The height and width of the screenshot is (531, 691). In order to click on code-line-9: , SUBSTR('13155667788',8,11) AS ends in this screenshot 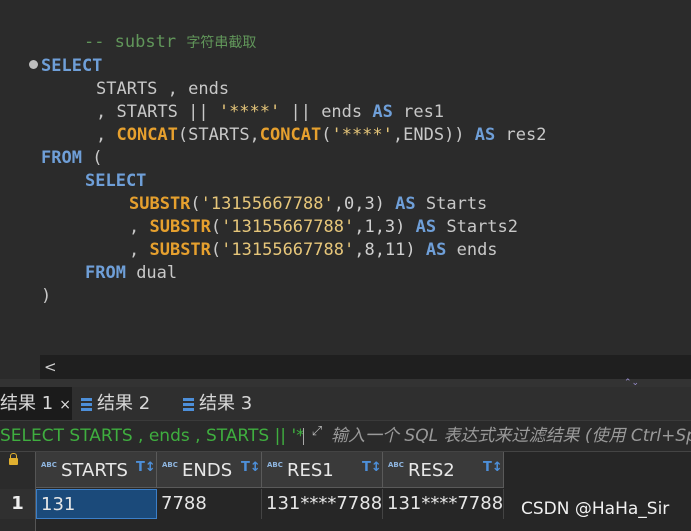, I will do `click(313, 250)`.